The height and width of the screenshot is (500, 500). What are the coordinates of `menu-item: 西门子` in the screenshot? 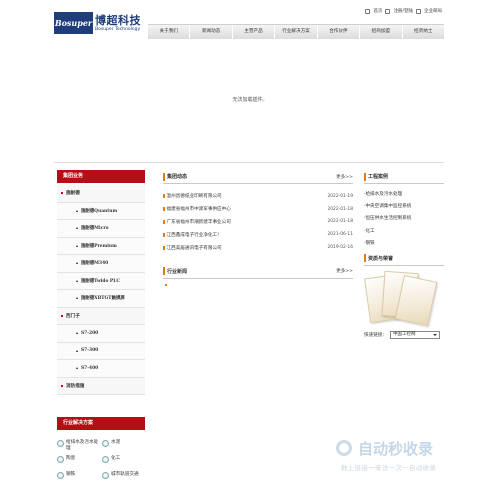 It's located at (101, 316).